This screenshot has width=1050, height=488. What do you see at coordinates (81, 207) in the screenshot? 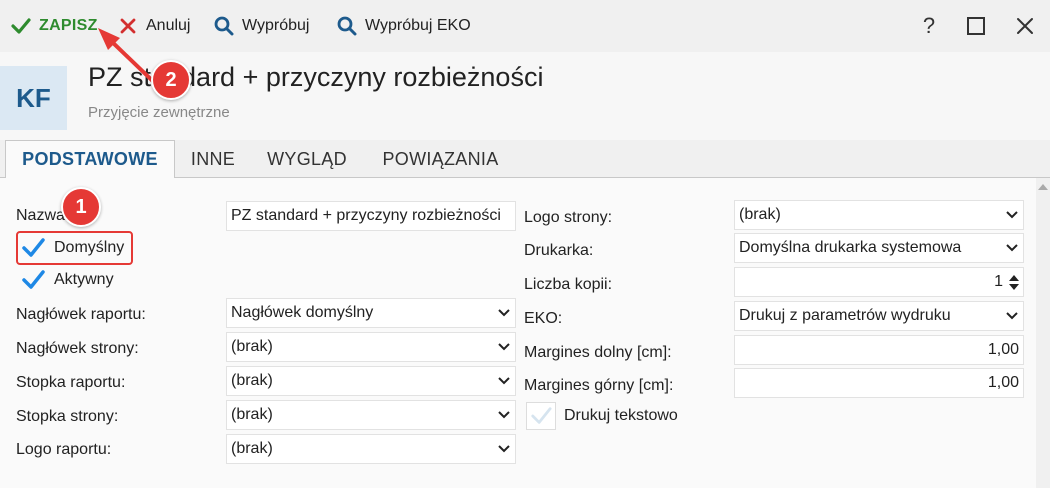
I see `annotation-badge-1: 1` at bounding box center [81, 207].